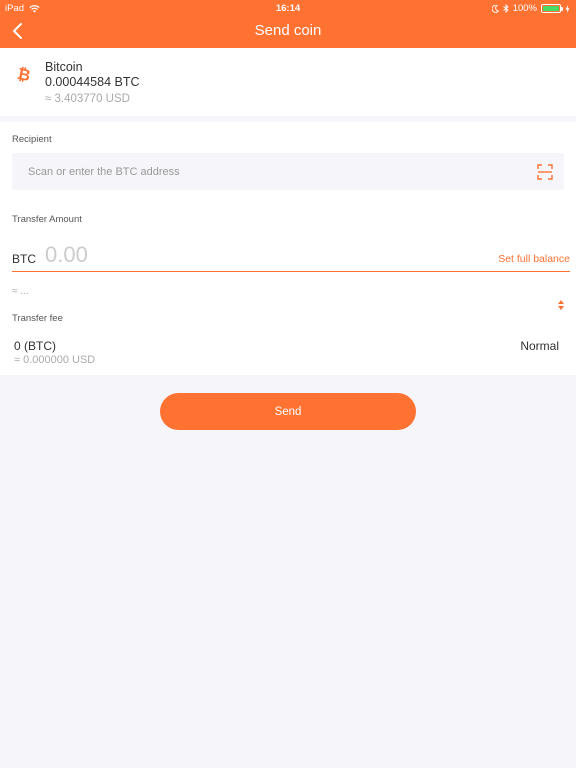  I want to click on recipient-field, so click(288, 171).